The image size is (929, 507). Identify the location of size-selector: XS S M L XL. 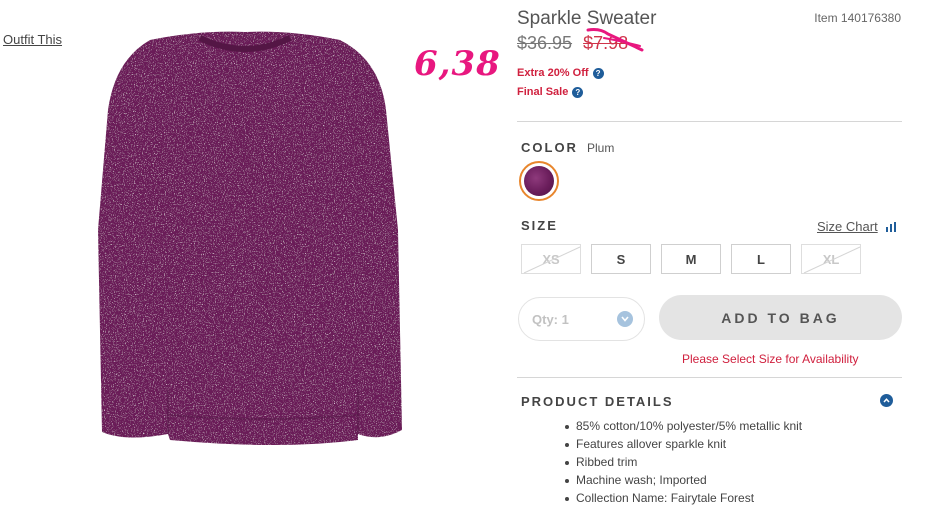
(691, 259).